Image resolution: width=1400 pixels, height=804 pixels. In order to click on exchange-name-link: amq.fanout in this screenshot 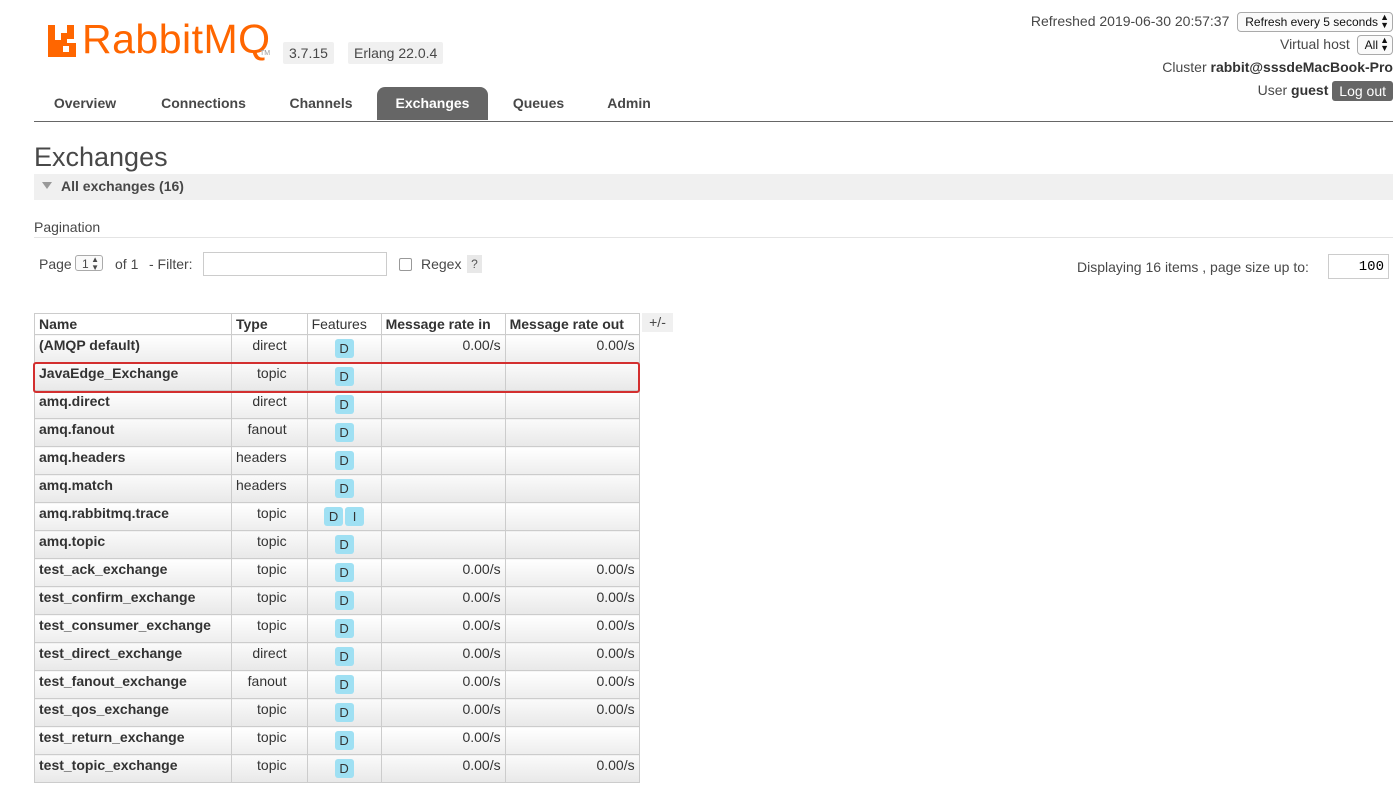, I will do `click(133, 432)`.